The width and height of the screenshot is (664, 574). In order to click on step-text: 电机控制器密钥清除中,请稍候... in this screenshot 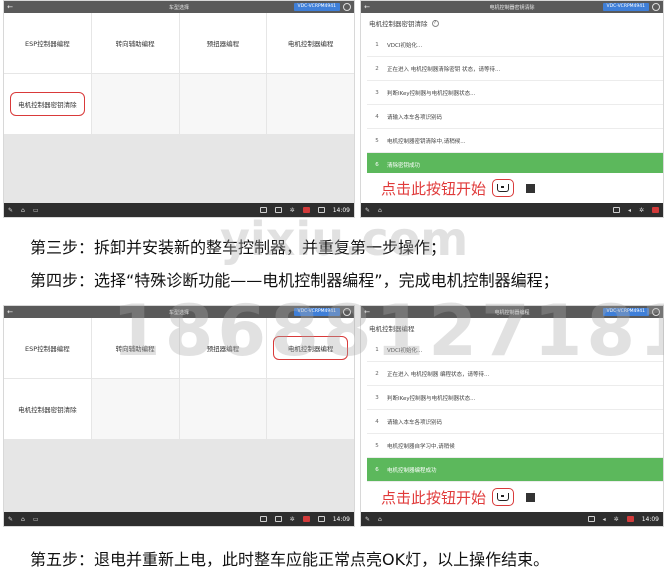, I will do `click(426, 141)`.